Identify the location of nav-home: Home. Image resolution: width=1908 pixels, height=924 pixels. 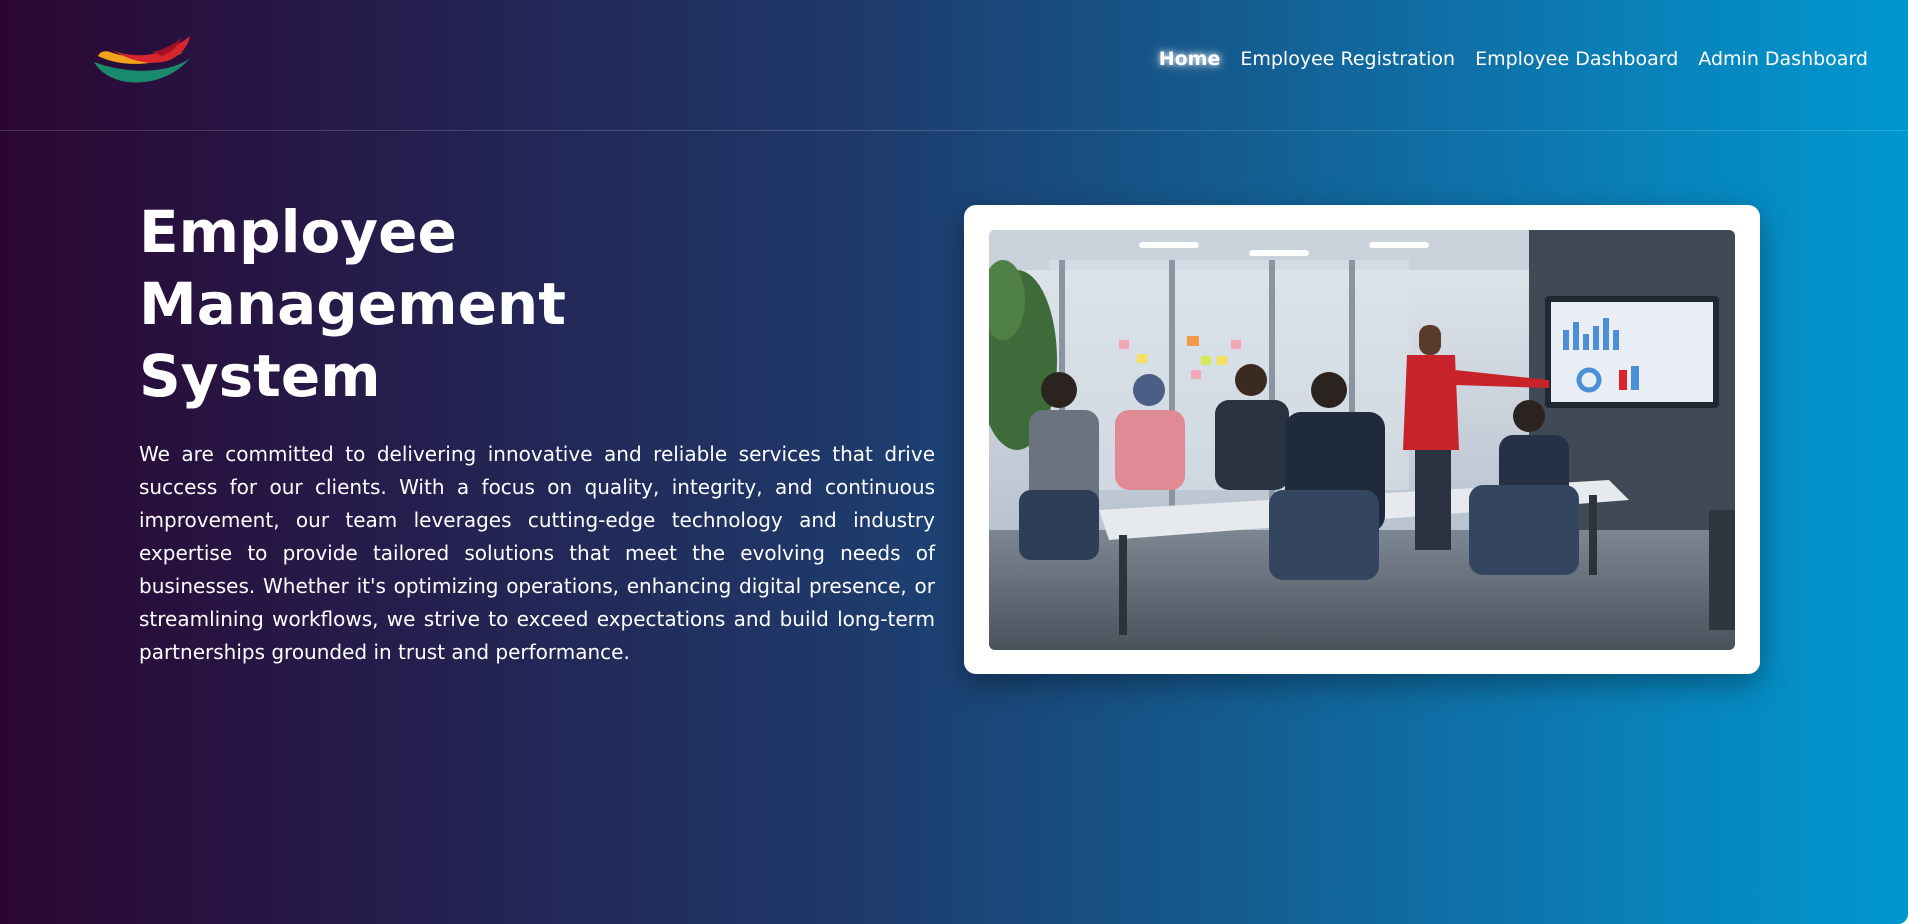
(1190, 59).